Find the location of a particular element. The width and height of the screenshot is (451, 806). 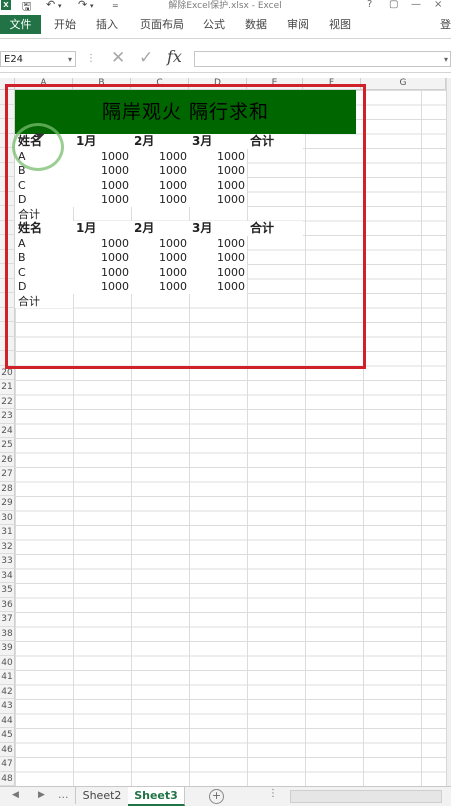

row-header: 48 is located at coordinates (7, 778).